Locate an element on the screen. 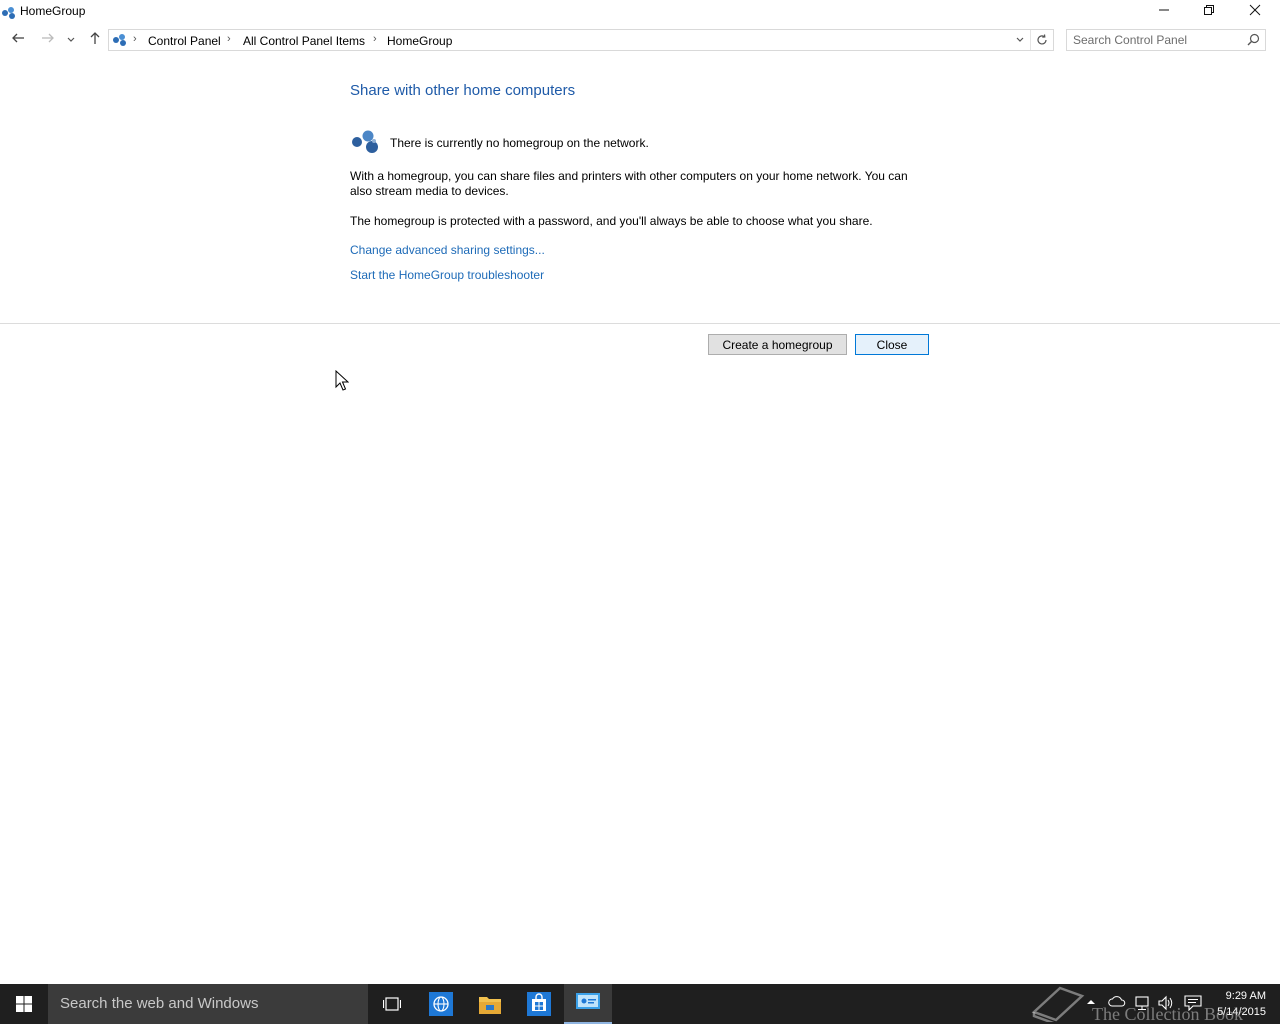  refresh-icon is located at coordinates (1042, 39).